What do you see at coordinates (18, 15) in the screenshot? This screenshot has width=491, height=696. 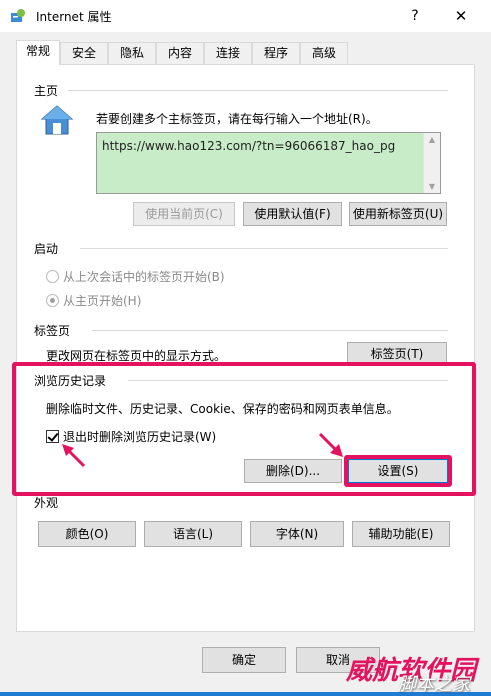 I see `internet-options-icon` at bounding box center [18, 15].